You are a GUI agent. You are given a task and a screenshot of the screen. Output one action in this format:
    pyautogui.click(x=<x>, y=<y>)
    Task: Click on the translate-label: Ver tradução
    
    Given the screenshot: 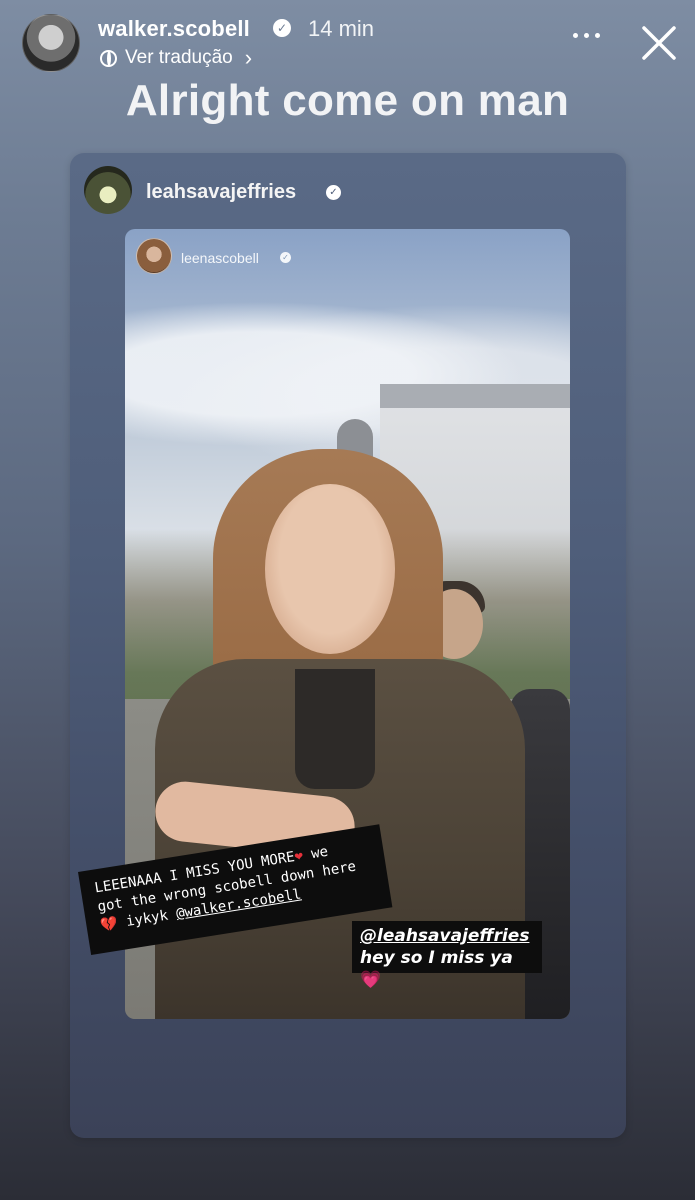 What is the action you would take?
    pyautogui.click(x=179, y=57)
    